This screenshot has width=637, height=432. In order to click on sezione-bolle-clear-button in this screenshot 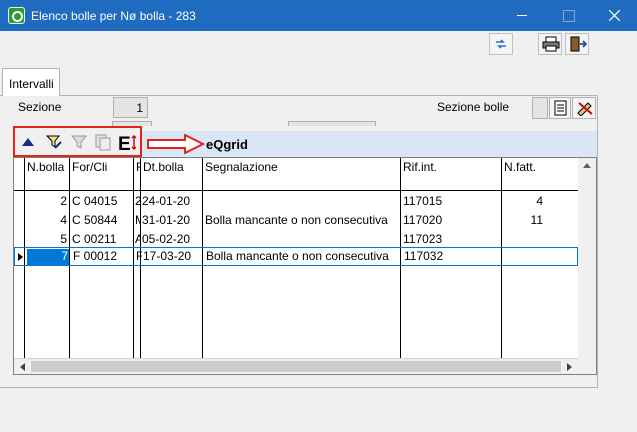, I will do `click(584, 108)`.